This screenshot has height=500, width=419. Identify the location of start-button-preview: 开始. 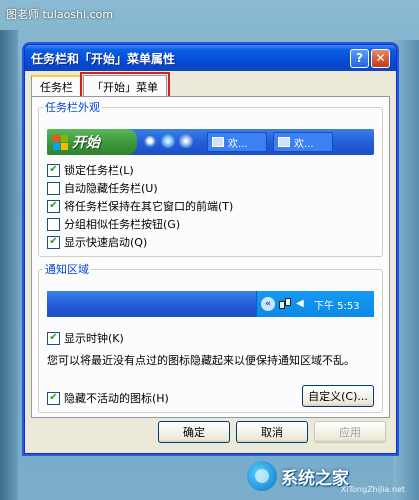
(92, 142).